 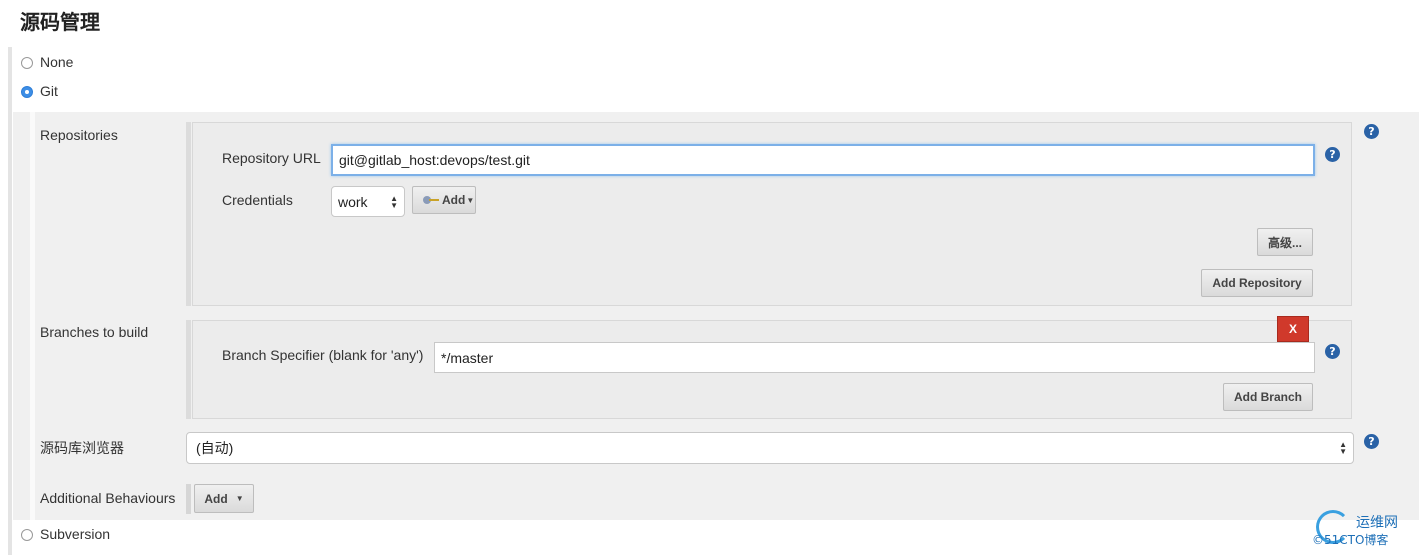 I want to click on repository-browser-help-icon: ?, so click(x=1371, y=441).